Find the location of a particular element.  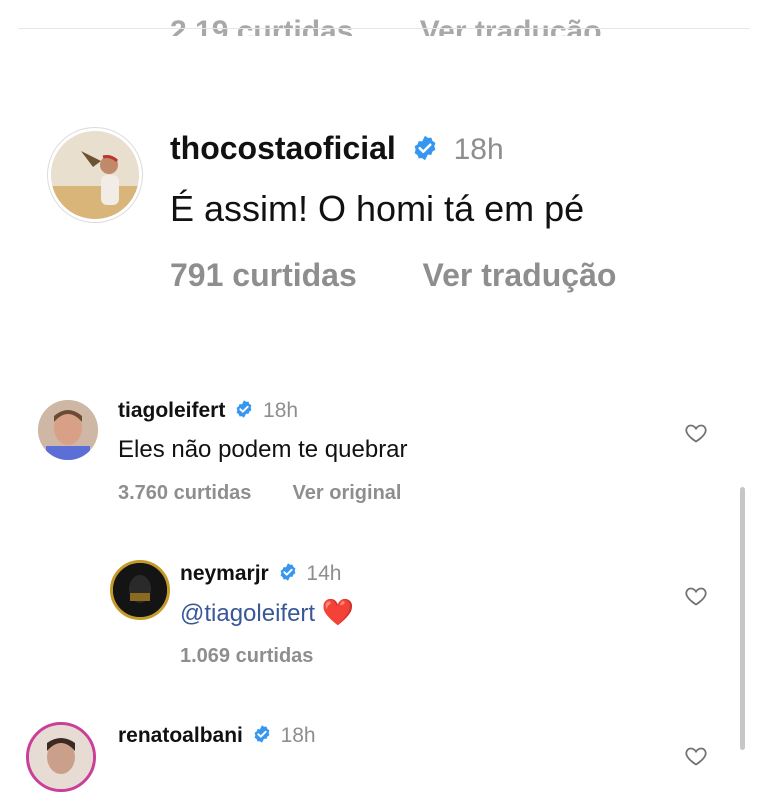

reply-author: neymarjr 14h is located at coordinates (260, 574).